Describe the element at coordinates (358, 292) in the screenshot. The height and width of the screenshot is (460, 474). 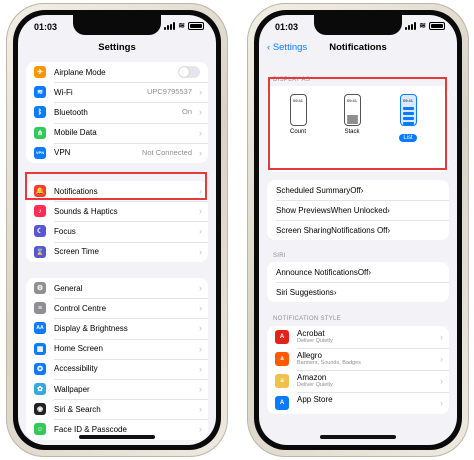
I see `settings-row: Siri Suggestions ›` at that location.